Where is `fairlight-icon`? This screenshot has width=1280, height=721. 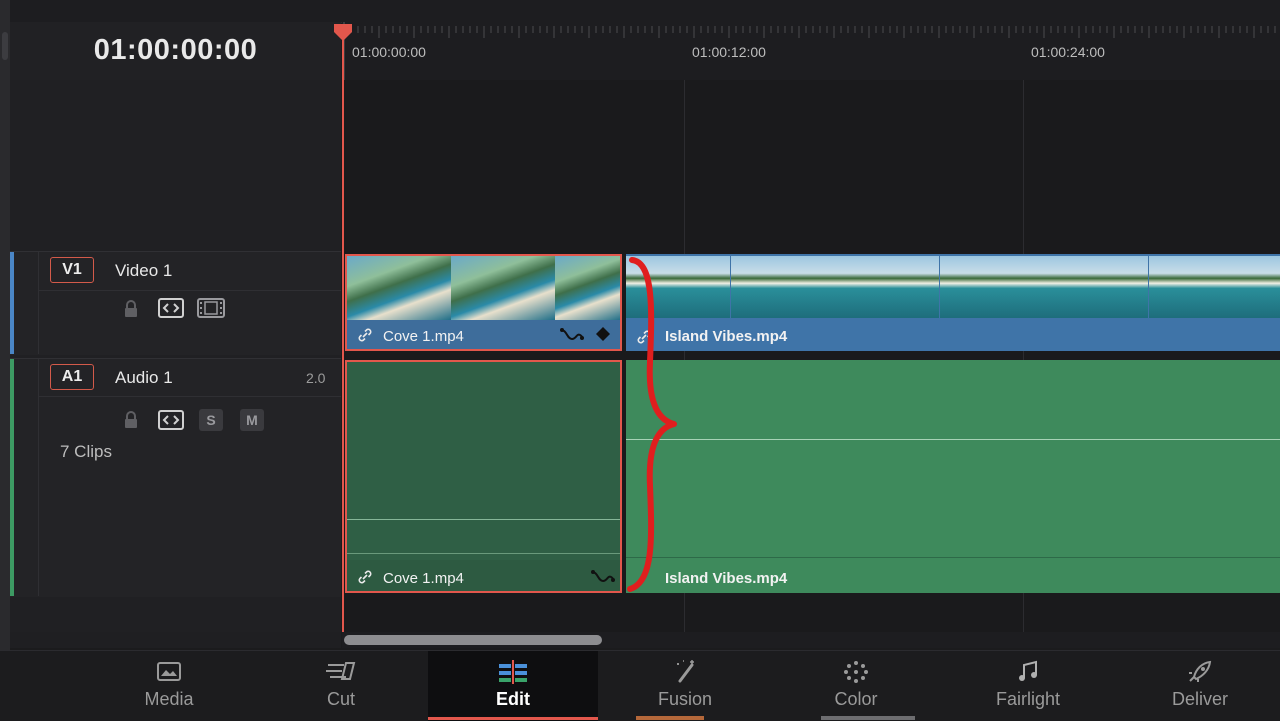
fairlight-icon is located at coordinates (1028, 672).